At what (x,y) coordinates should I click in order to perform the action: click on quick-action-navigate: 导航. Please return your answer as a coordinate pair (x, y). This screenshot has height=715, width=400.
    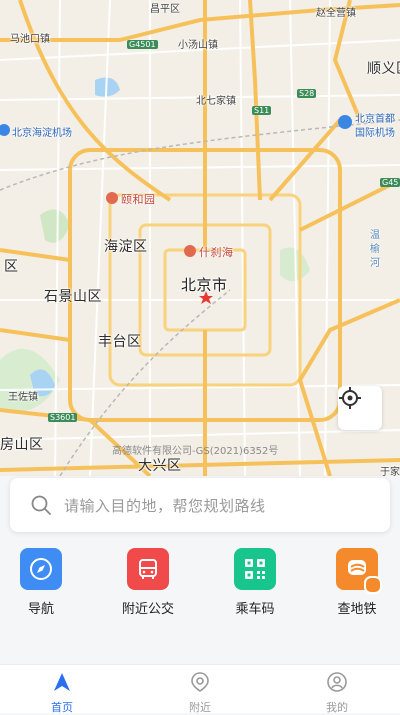
    Looking at the image, I should click on (41, 582).